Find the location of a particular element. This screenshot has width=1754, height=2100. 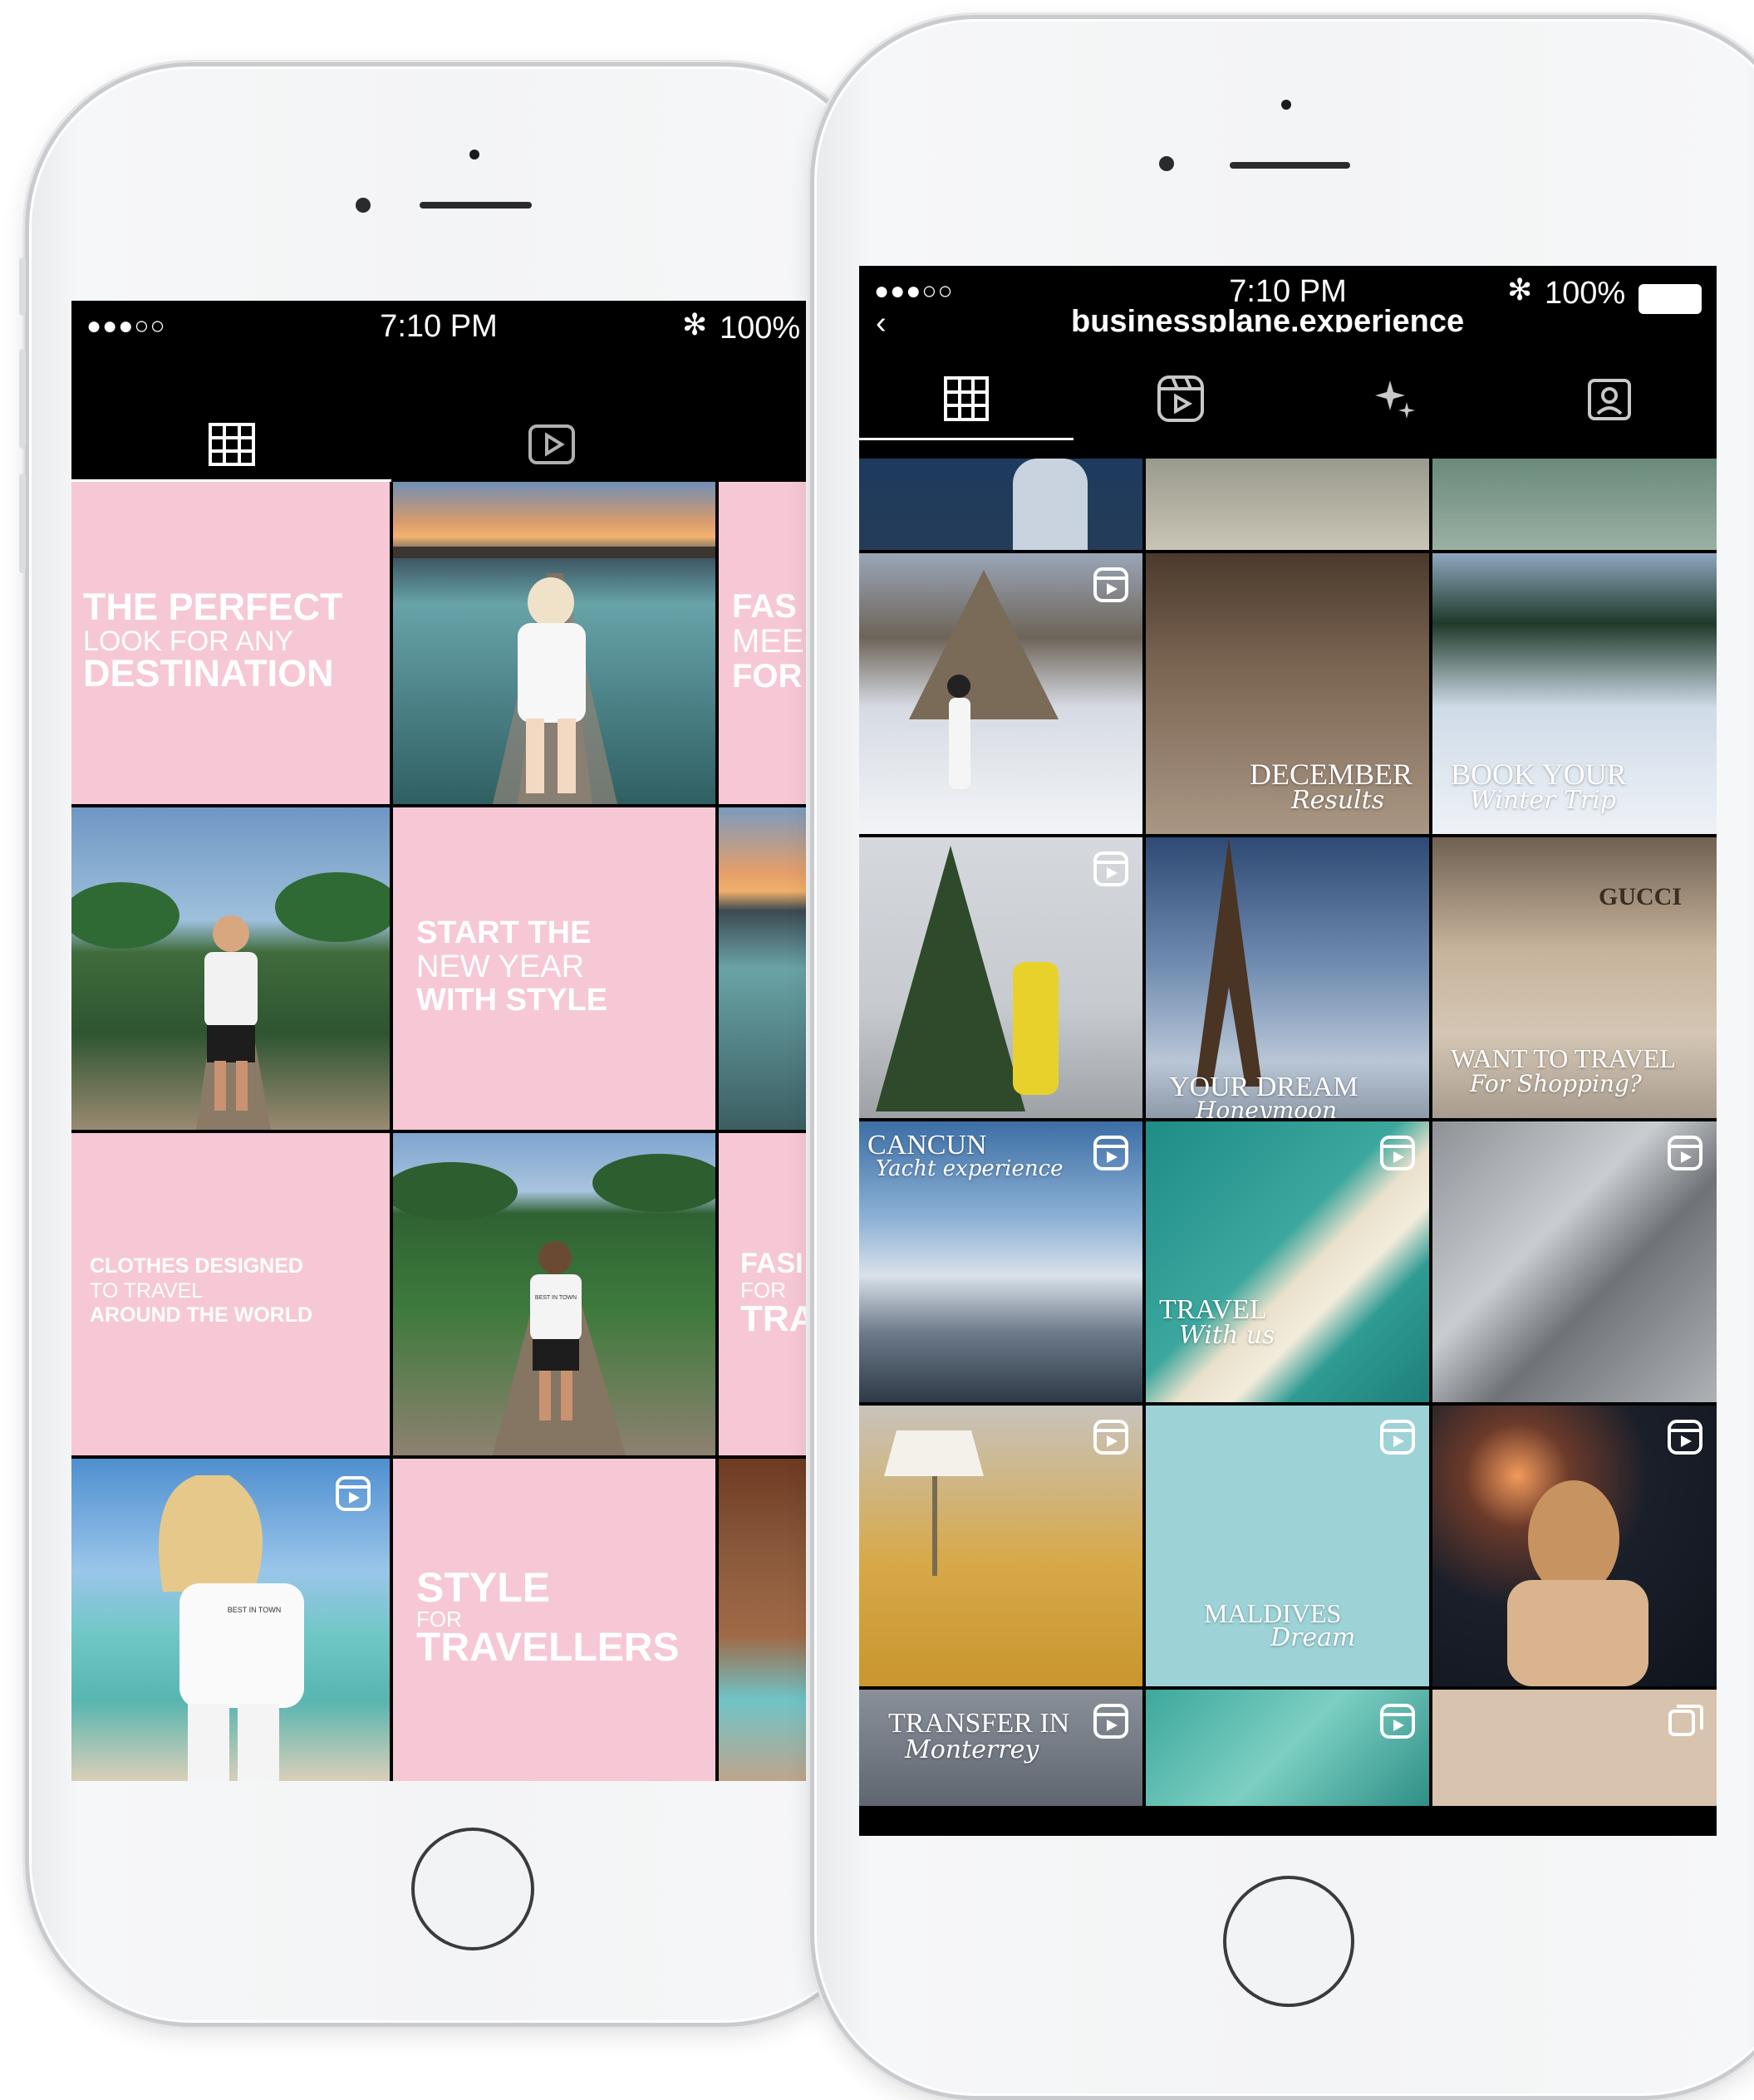

tab-ai is located at coordinates (1395, 398).